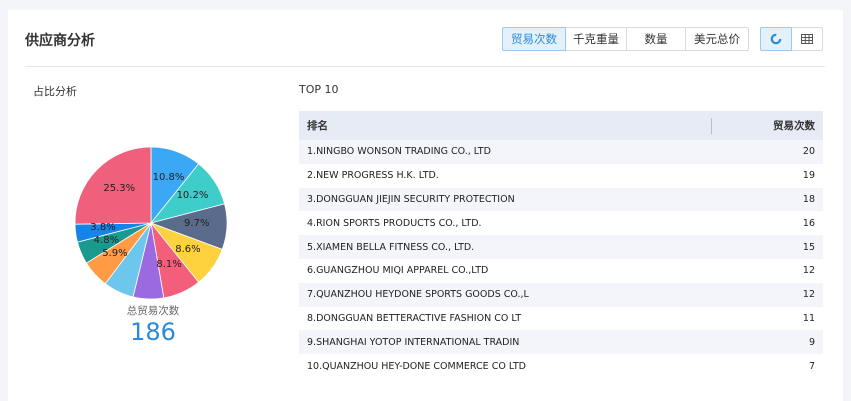  What do you see at coordinates (192, 196) in the screenshot?
I see `pie-slice-label: 10.2%` at bounding box center [192, 196].